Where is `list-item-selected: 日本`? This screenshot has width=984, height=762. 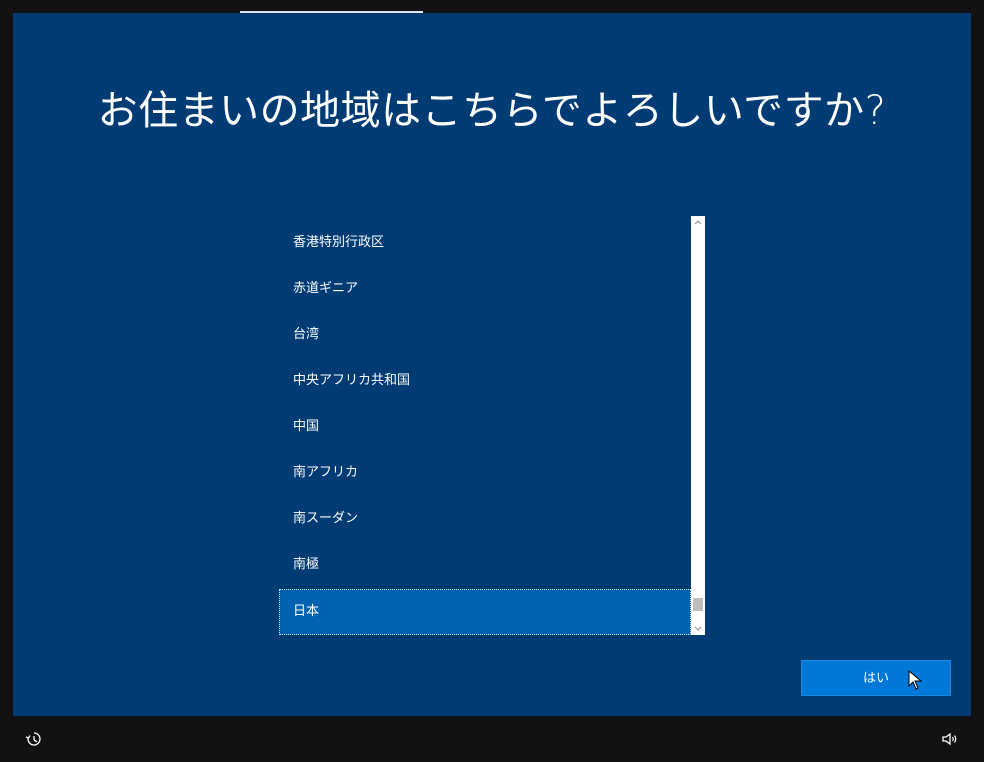 list-item-selected: 日本 is located at coordinates (485, 612).